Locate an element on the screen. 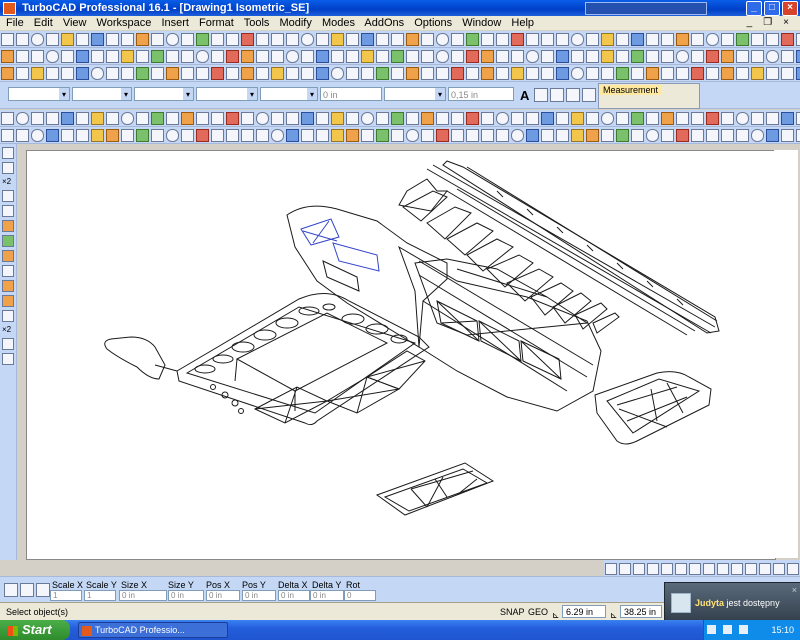 The height and width of the screenshot is (640, 800). color-dropdown: ▾ is located at coordinates (102, 94).